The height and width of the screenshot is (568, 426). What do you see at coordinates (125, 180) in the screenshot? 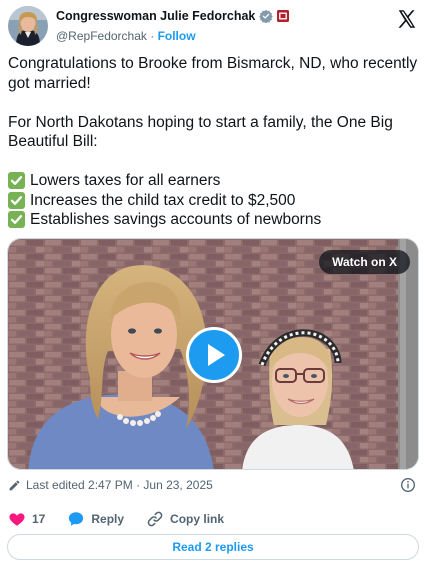
I see `bullet-text: Lowers taxes for all earners` at bounding box center [125, 180].